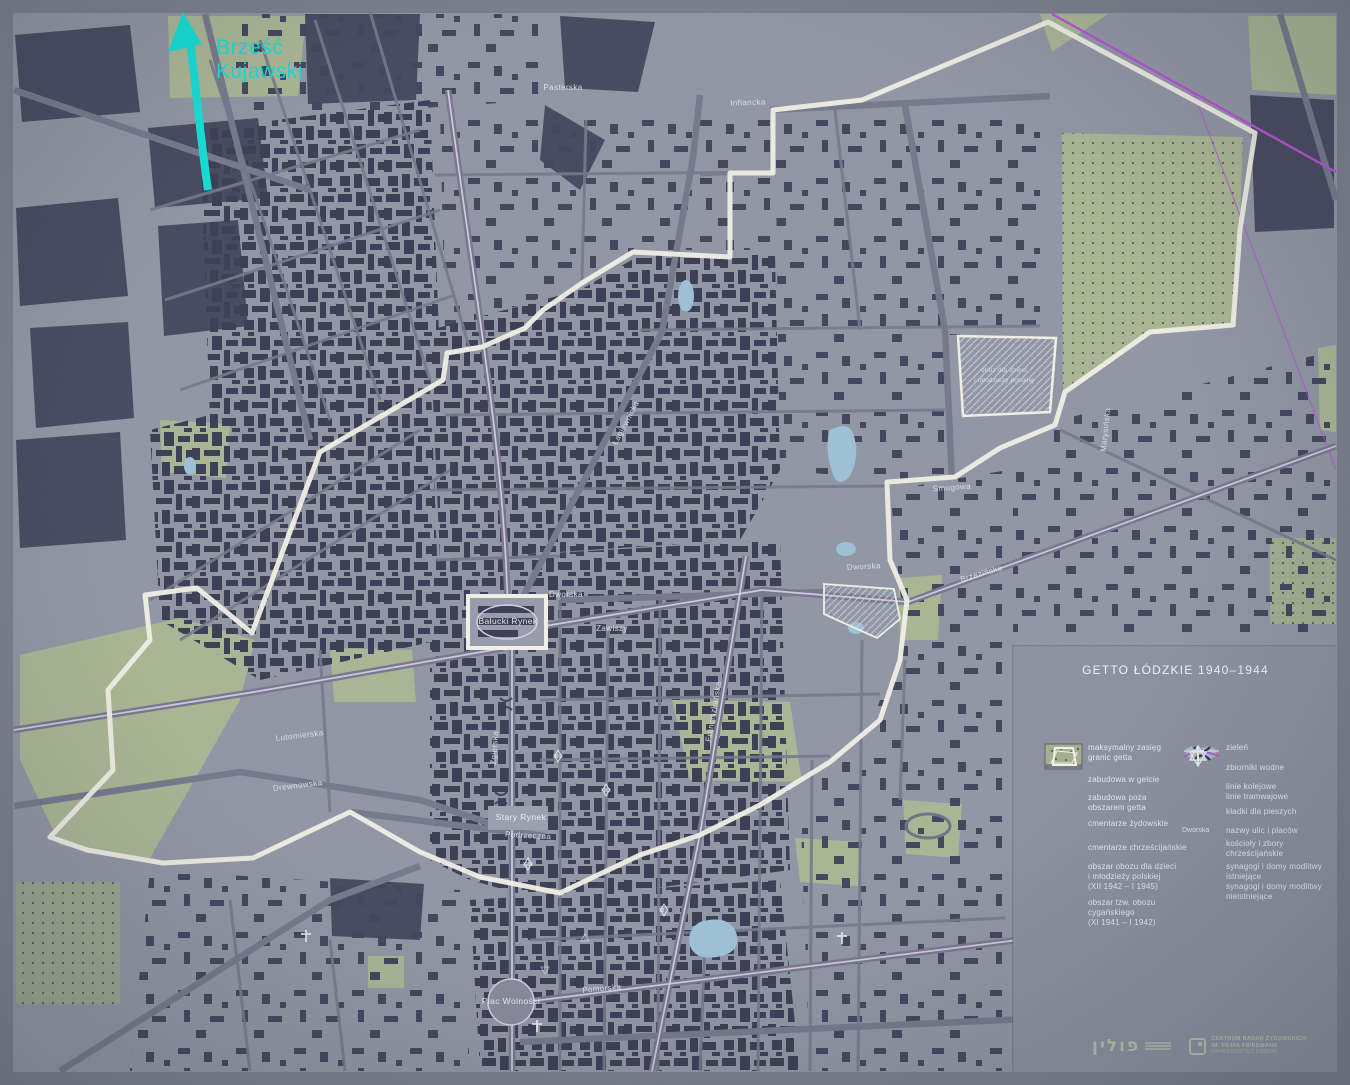  What do you see at coordinates (1196, 830) in the screenshot?
I see `street-name-sample: Dworska` at bounding box center [1196, 830].